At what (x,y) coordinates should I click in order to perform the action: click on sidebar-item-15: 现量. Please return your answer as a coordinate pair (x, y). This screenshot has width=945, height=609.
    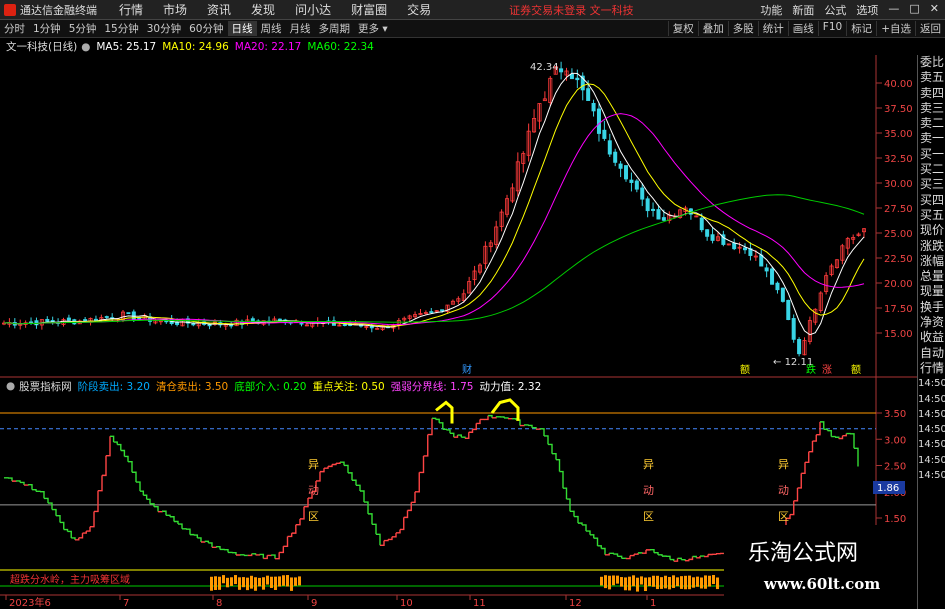
    Looking at the image, I should click on (931, 291).